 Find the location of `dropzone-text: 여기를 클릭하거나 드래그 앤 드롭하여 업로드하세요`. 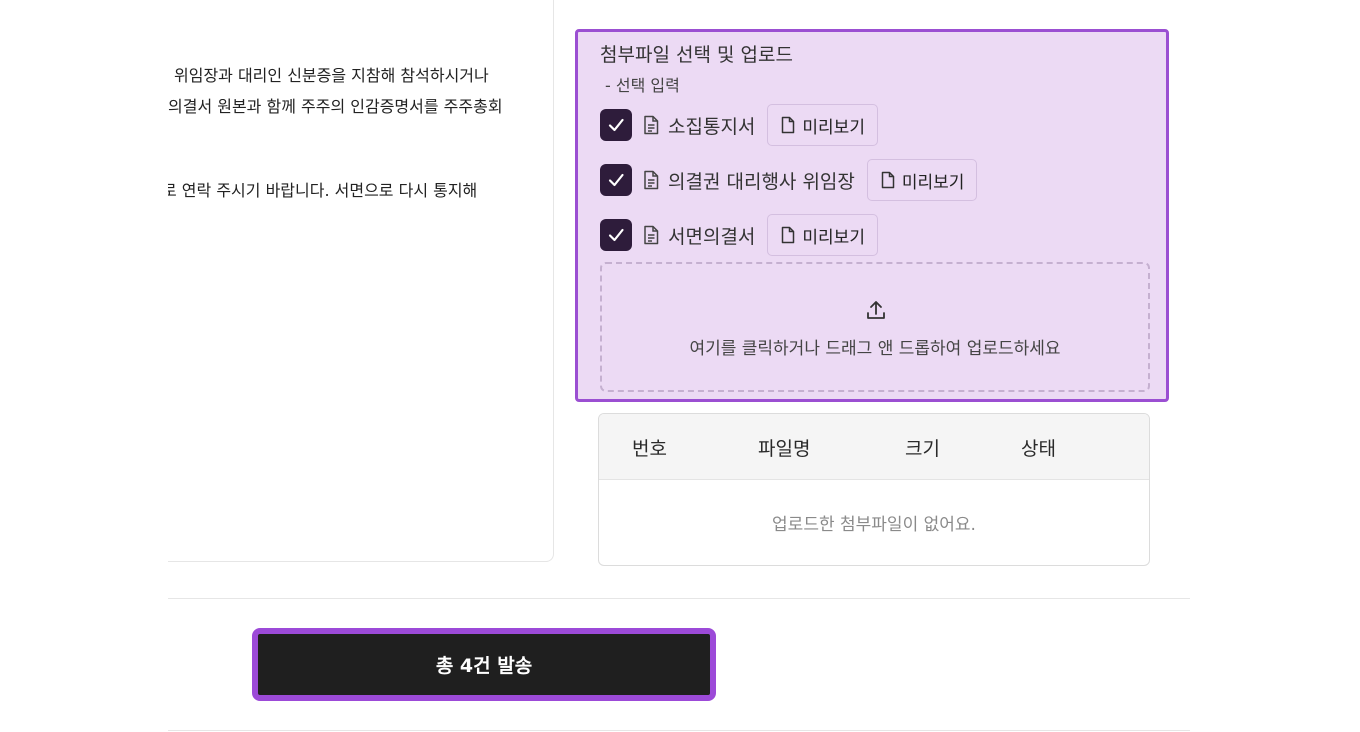

dropzone-text: 여기를 클릭하거나 드래그 앤 드롭하여 업로드하세요 is located at coordinates (875, 349).